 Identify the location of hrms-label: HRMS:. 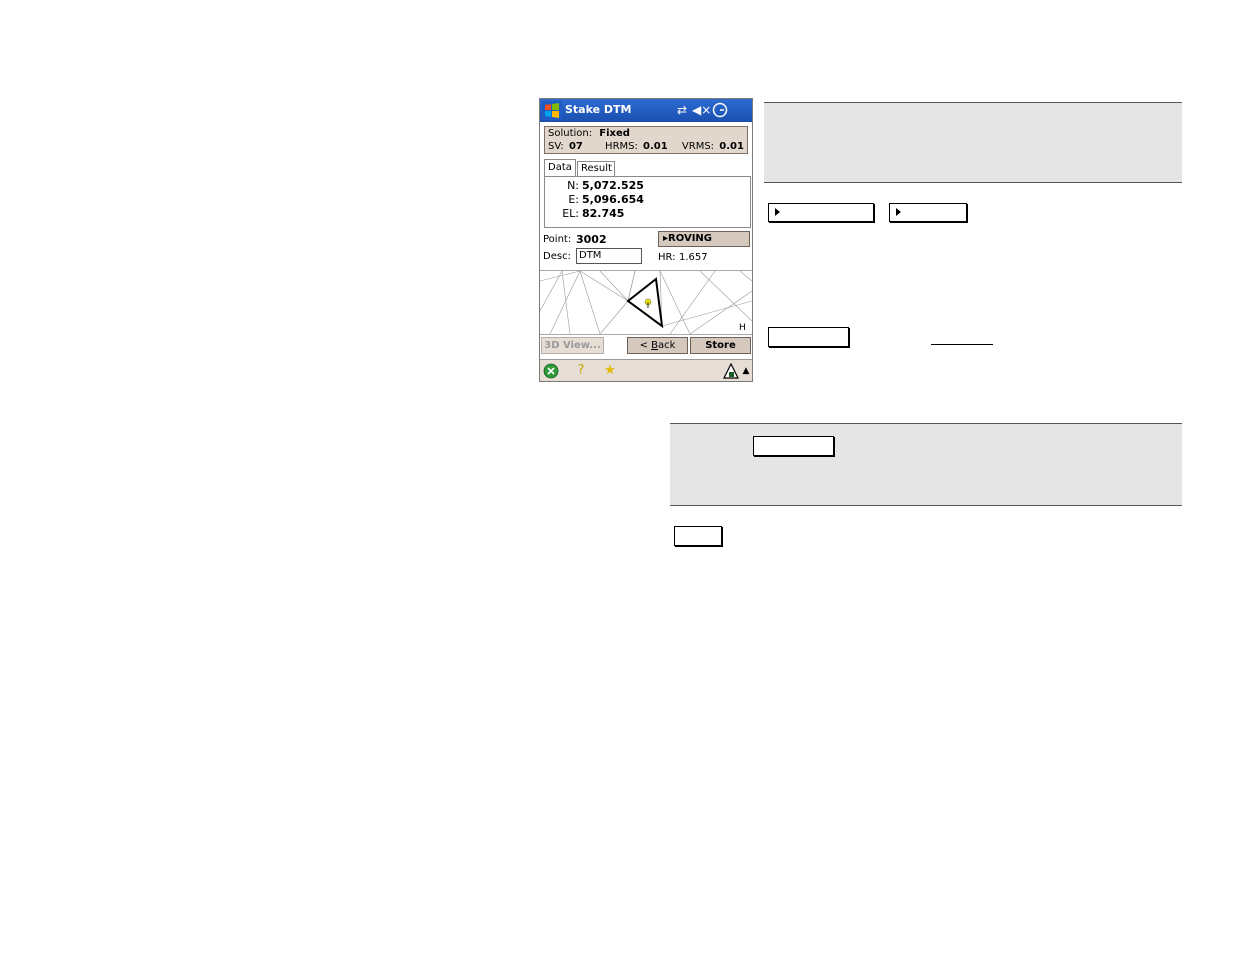
(621, 146).